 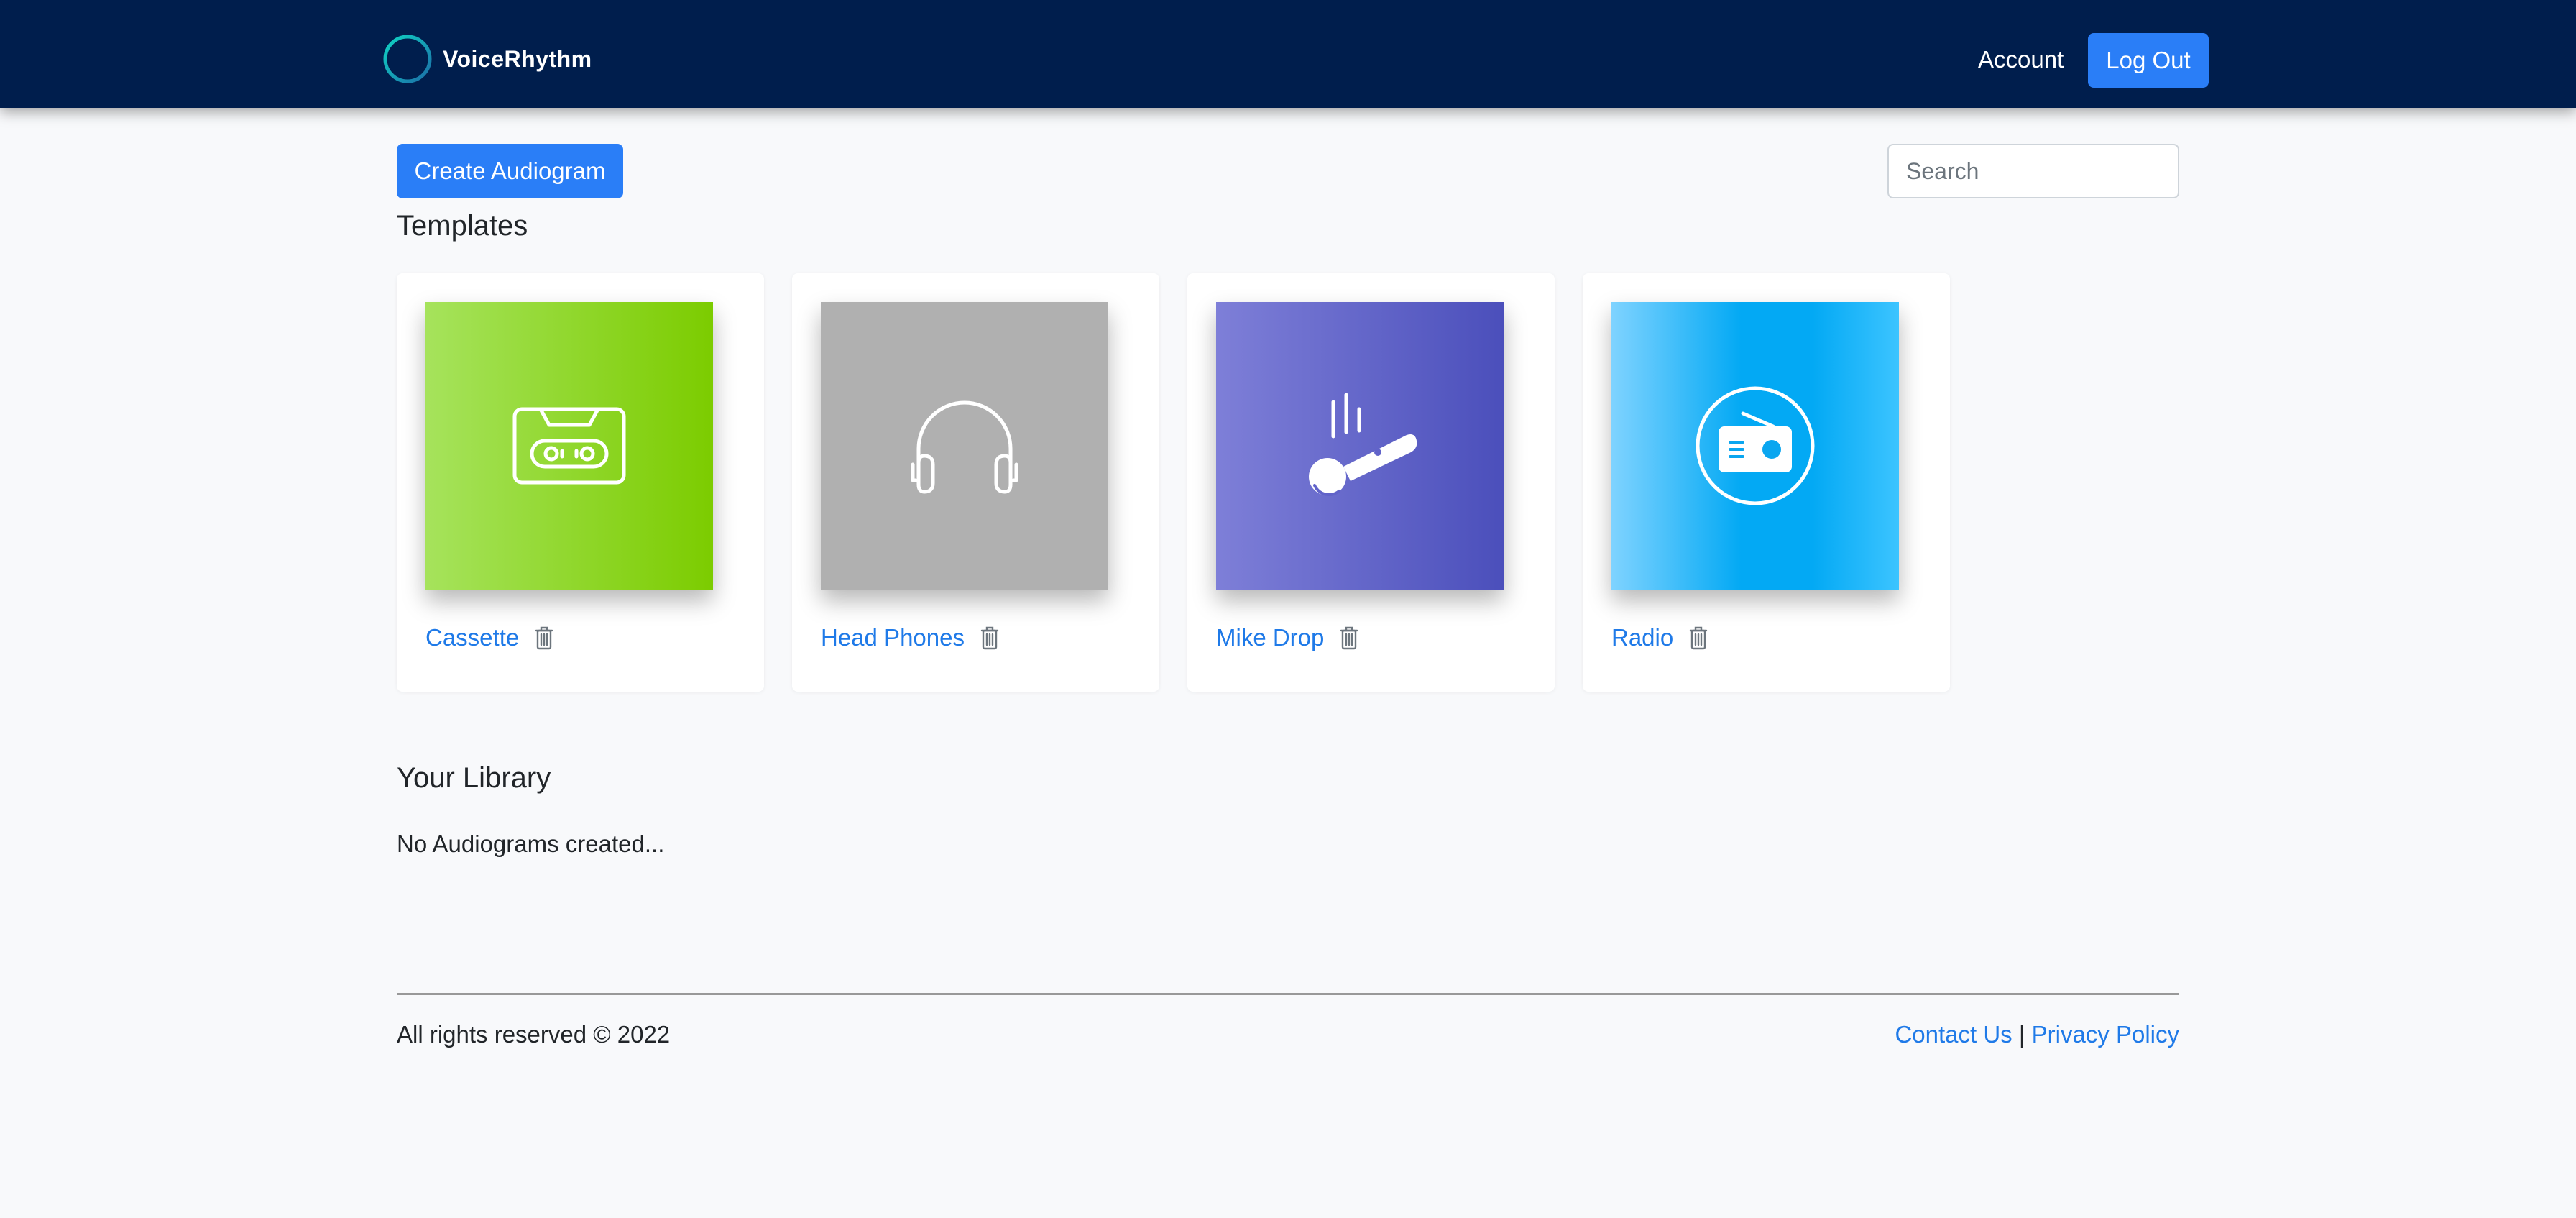 What do you see at coordinates (2033, 171) in the screenshot?
I see `search-input` at bounding box center [2033, 171].